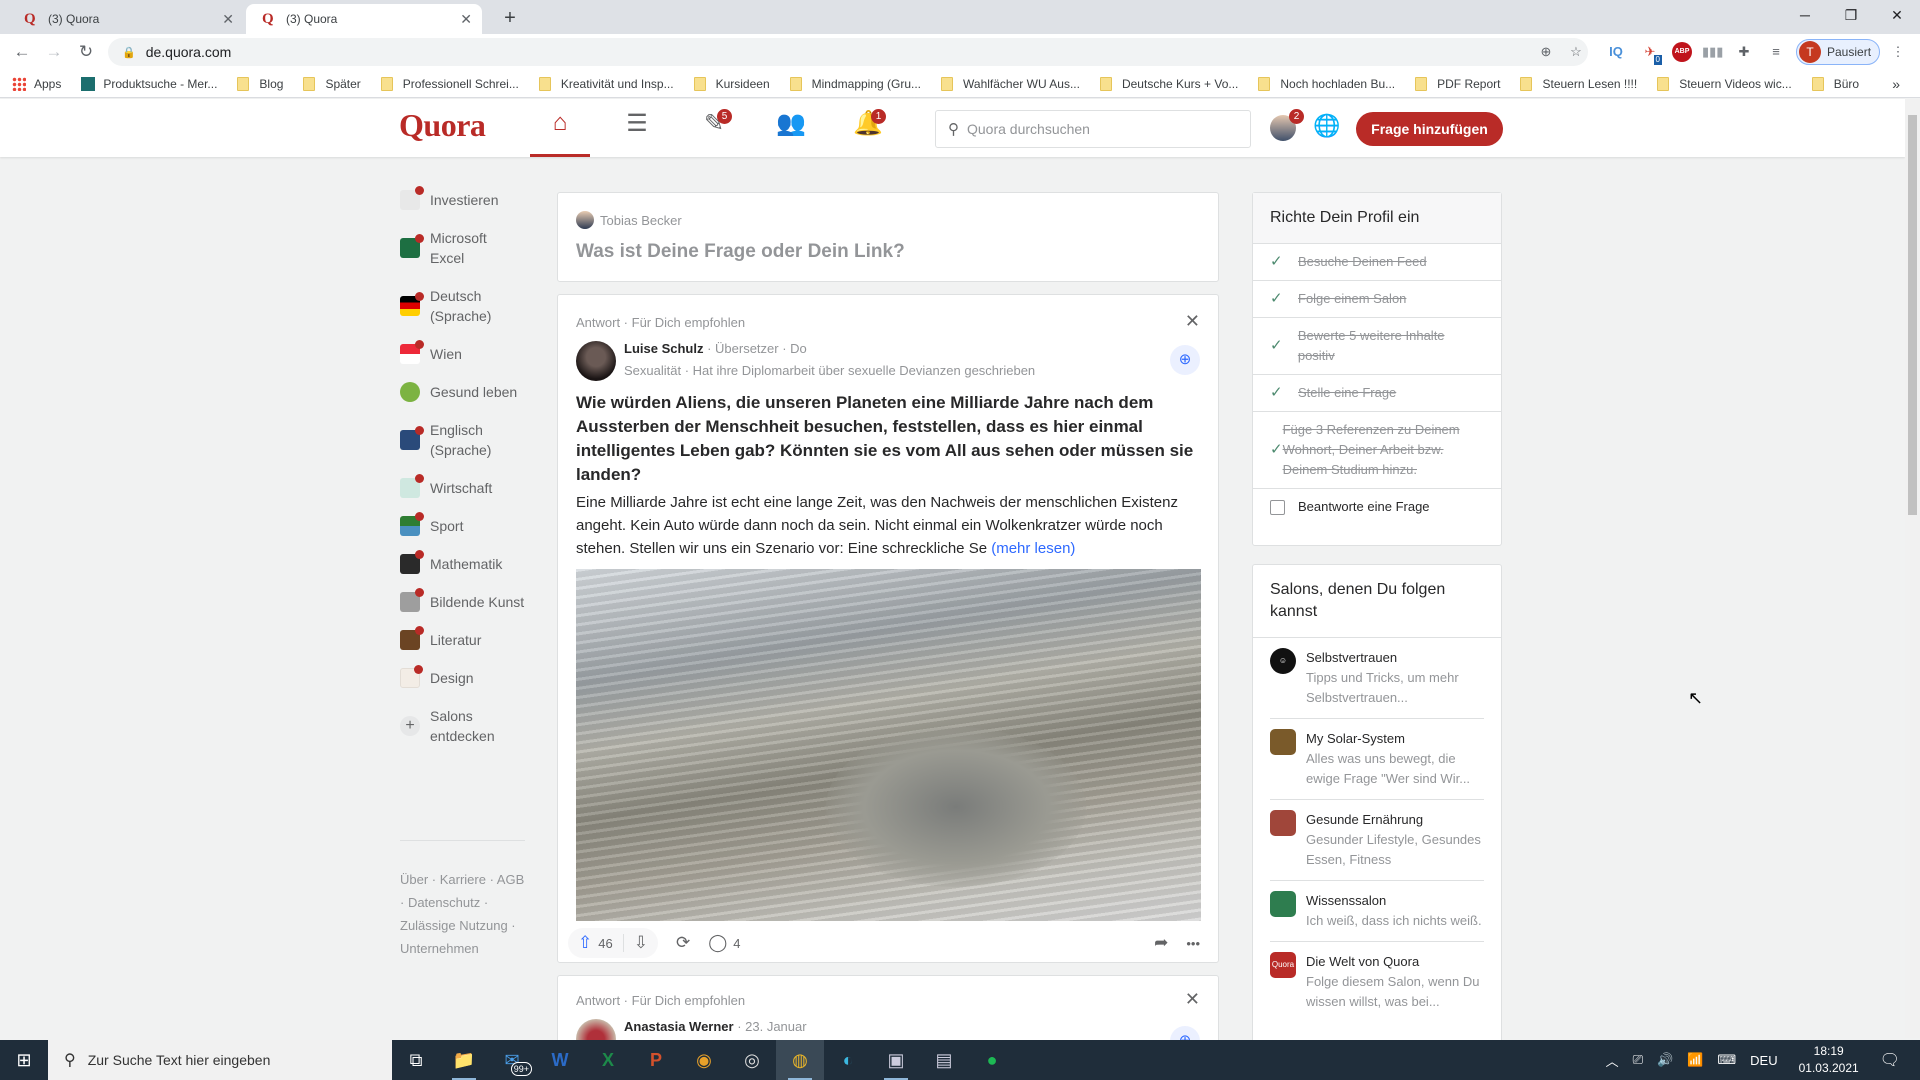 The width and height of the screenshot is (1920, 1080). I want to click on file-explorer-icon: 📁, so click(464, 1060).